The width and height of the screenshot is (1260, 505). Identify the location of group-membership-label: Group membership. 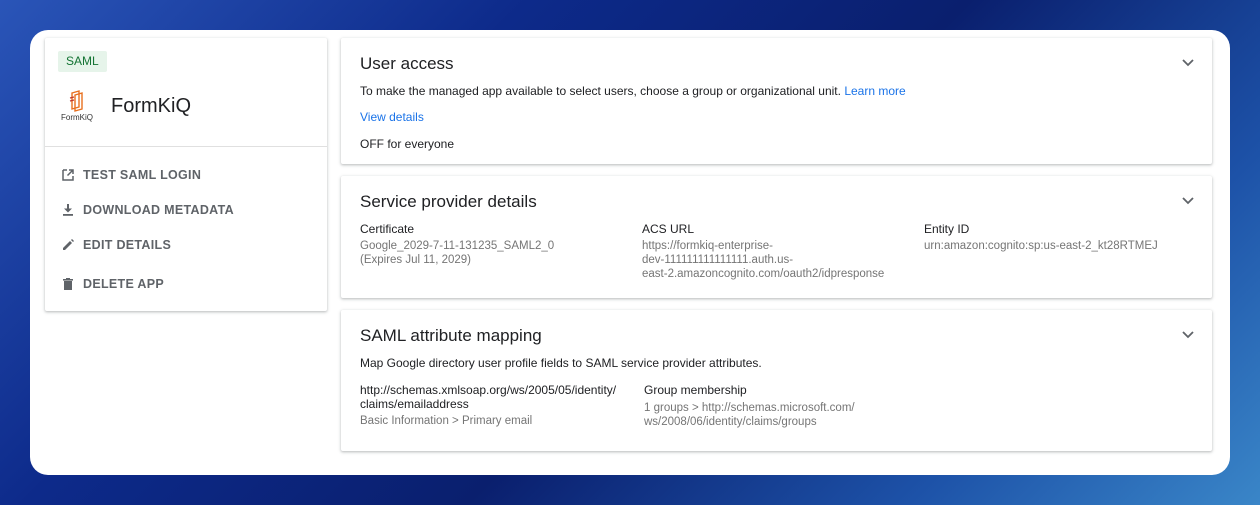
(695, 390).